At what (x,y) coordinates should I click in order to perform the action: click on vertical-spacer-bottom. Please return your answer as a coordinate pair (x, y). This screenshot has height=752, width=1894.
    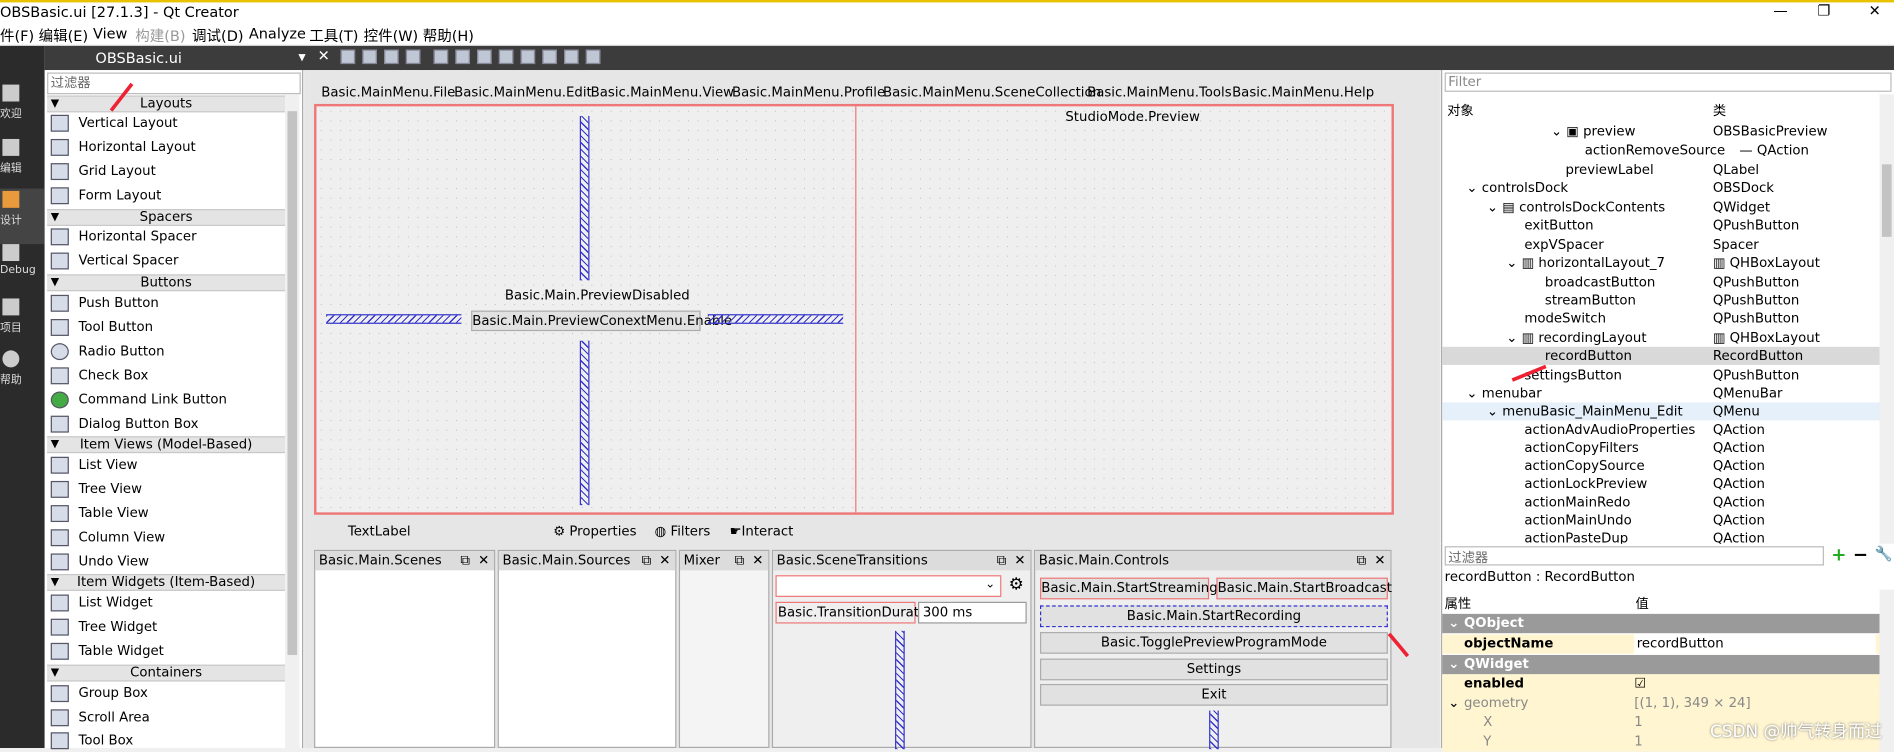
    Looking at the image, I should click on (584, 423).